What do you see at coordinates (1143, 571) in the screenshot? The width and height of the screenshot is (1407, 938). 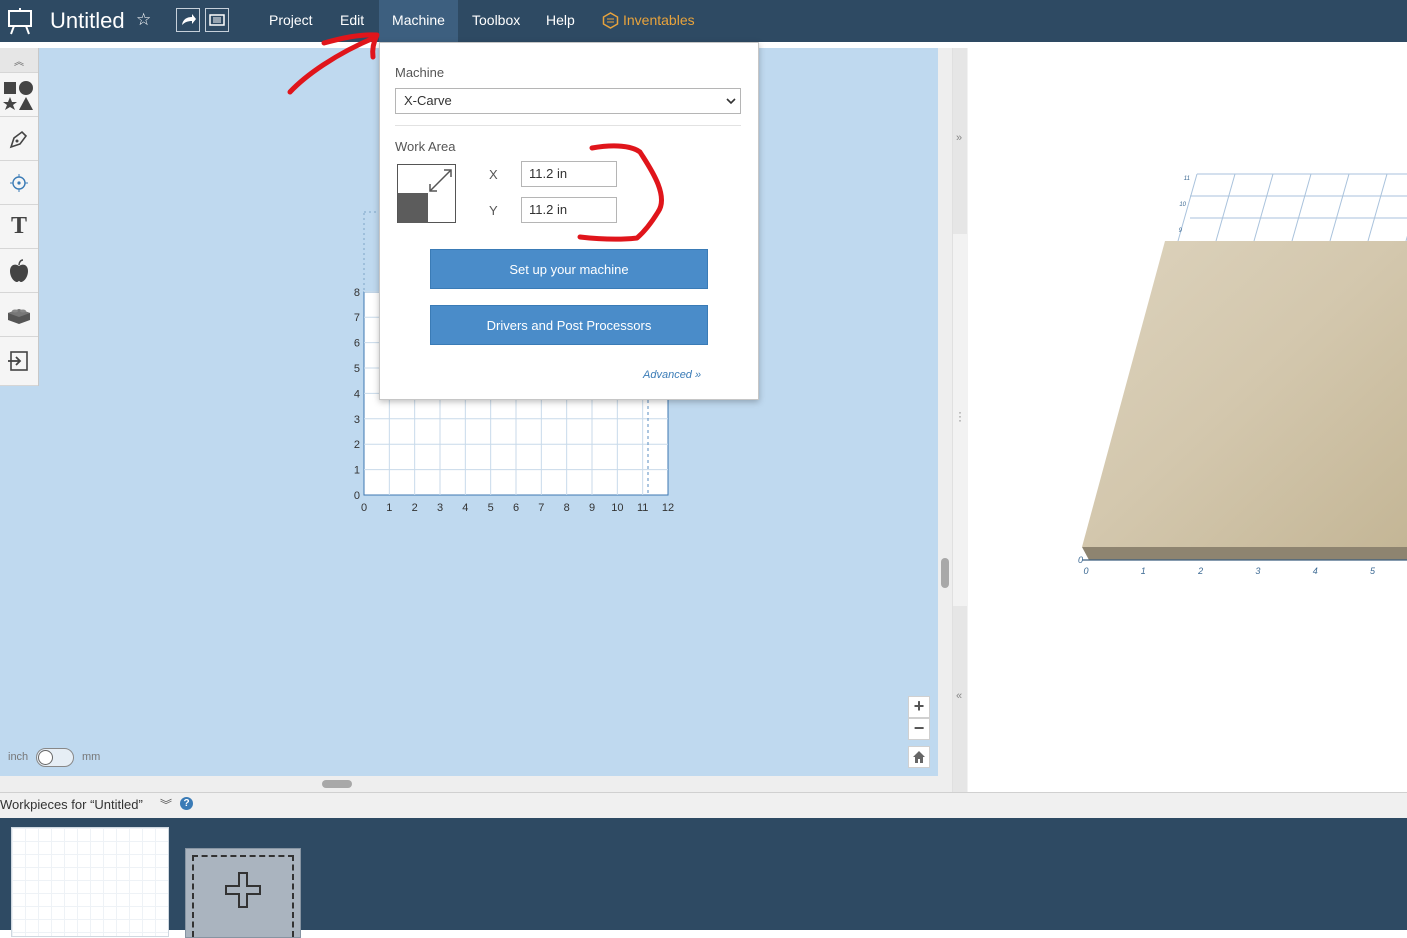 I see `preview-x-tick-label: 1` at bounding box center [1143, 571].